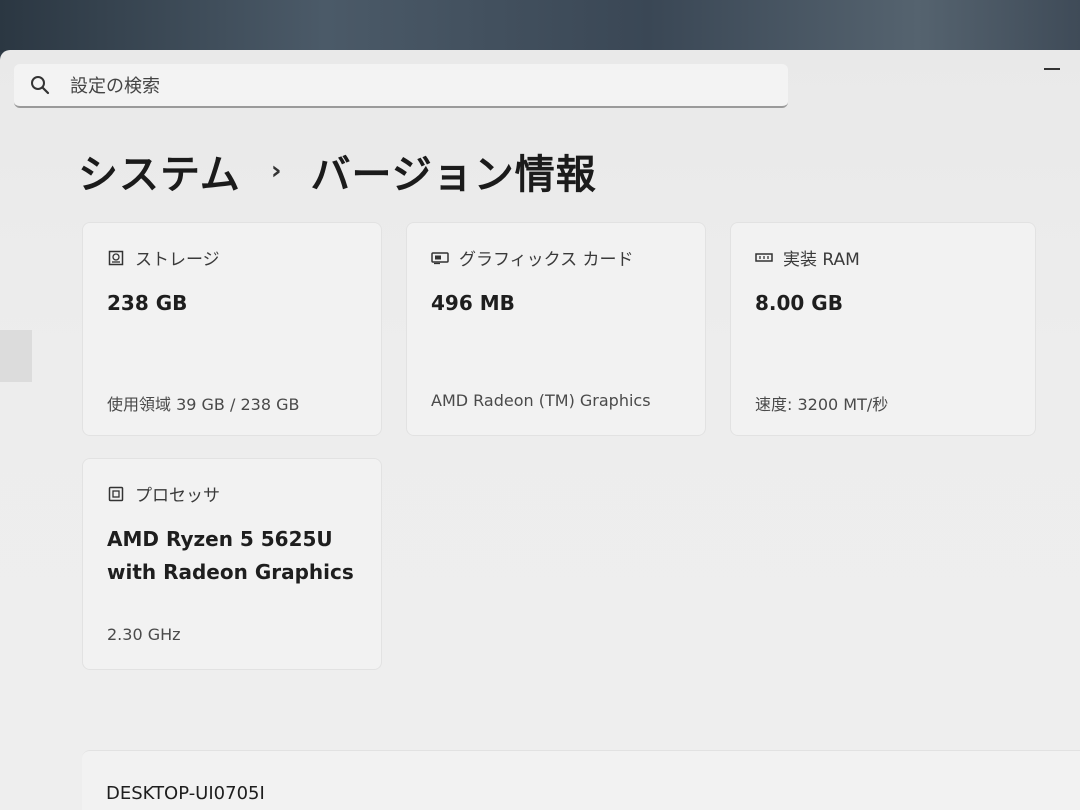 Image resolution: width=1080 pixels, height=810 pixels. Describe the element at coordinates (541, 400) in the screenshot. I see `graphics-detail: AMD Radeon (TM) Graphics` at that location.